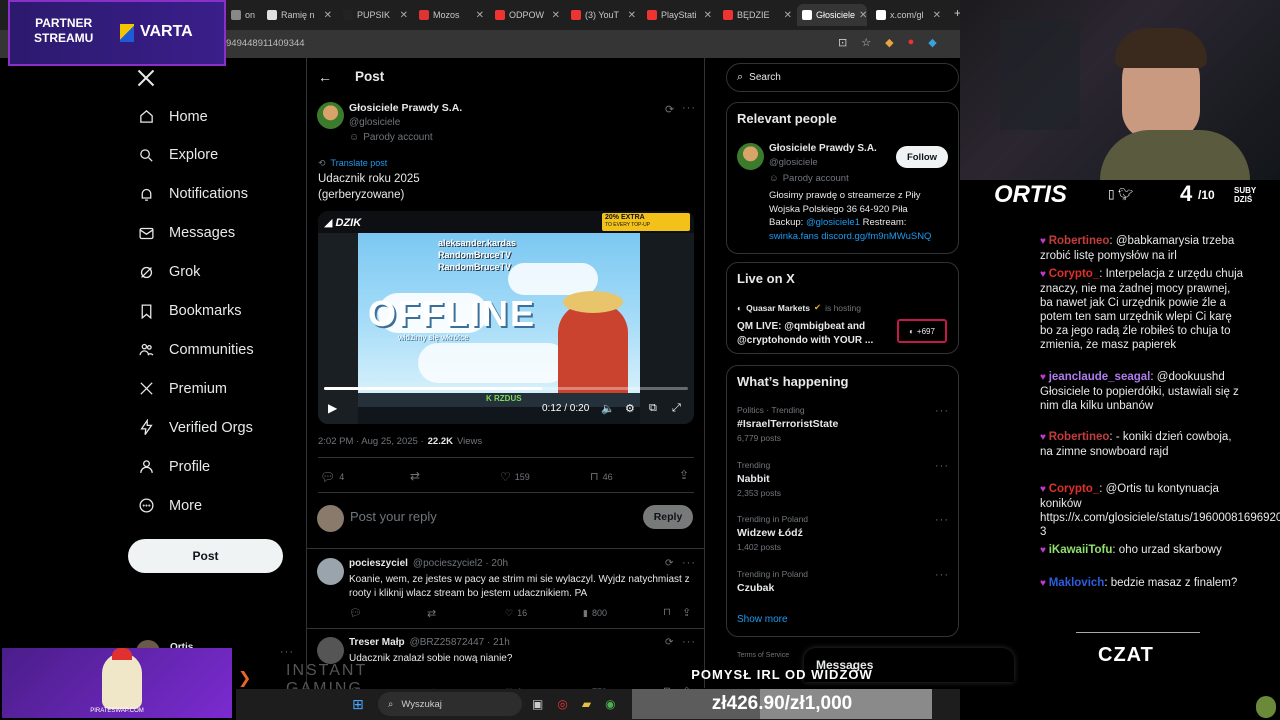 This screenshot has height=720, width=1280. I want to click on taskbar-search: ⌕ Wyszukaj, so click(450, 704).